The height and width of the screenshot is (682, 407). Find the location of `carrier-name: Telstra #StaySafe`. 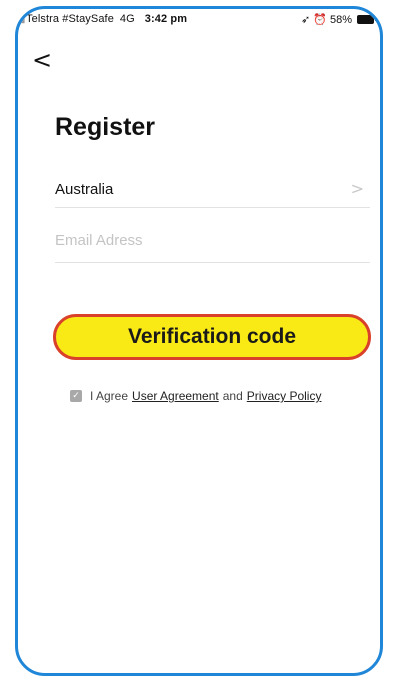

carrier-name: Telstra #StaySafe is located at coordinates (70, 19).